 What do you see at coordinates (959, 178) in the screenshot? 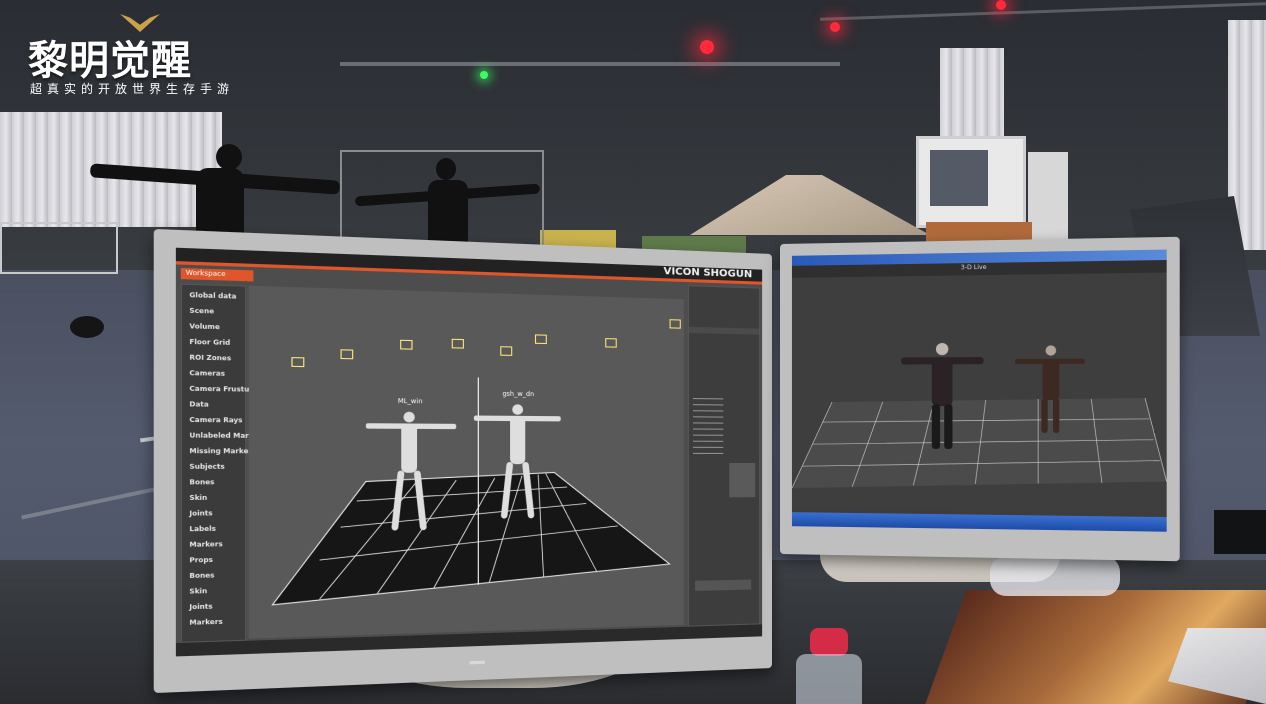
I see `window-inner` at bounding box center [959, 178].